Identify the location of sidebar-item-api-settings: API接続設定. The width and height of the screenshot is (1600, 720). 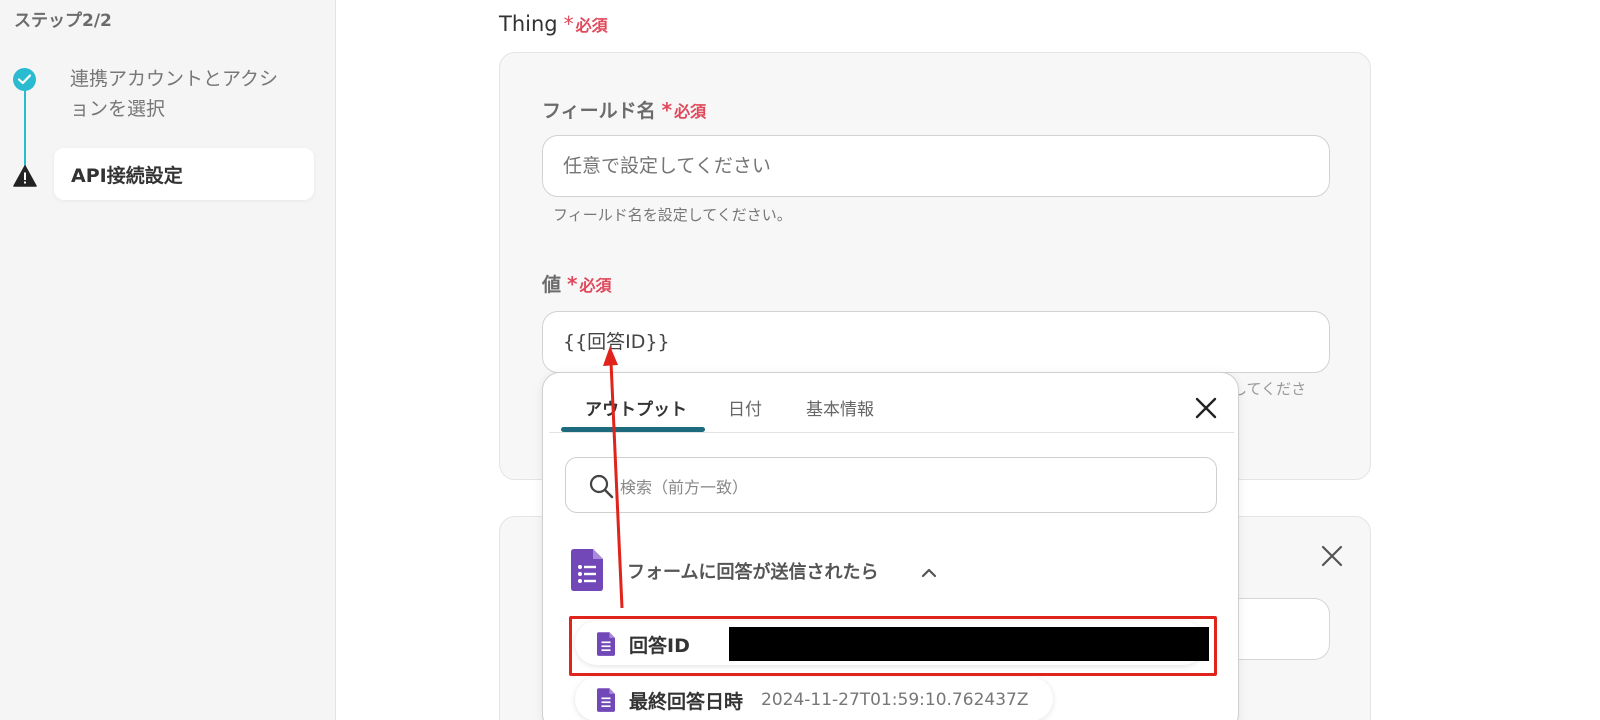
(184, 174).